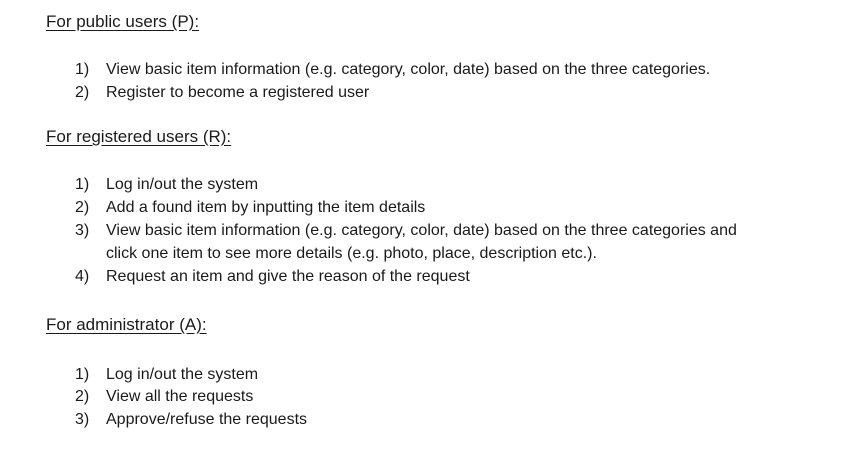  Describe the element at coordinates (126, 324) in the screenshot. I see `section-heading-administrator: For administrator (A):` at that location.